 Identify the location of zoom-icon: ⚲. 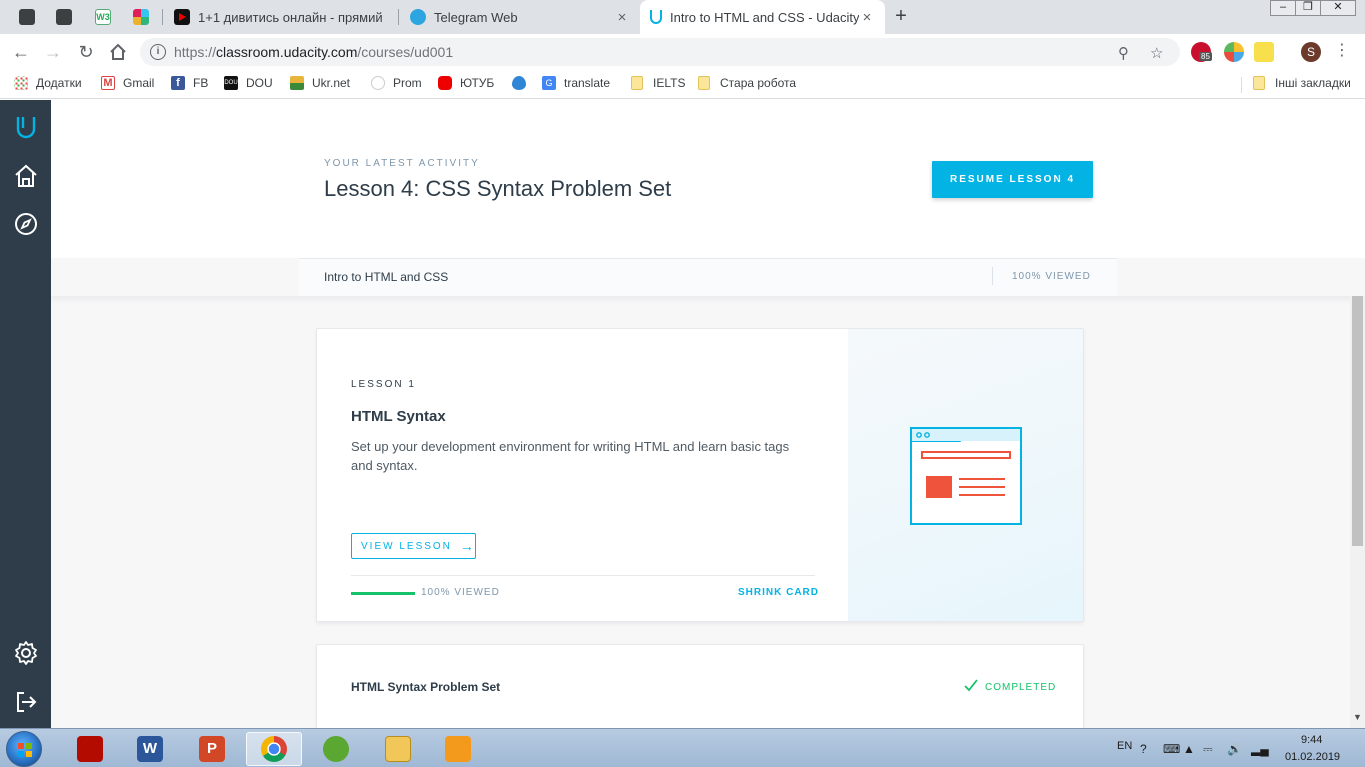
(1123, 53).